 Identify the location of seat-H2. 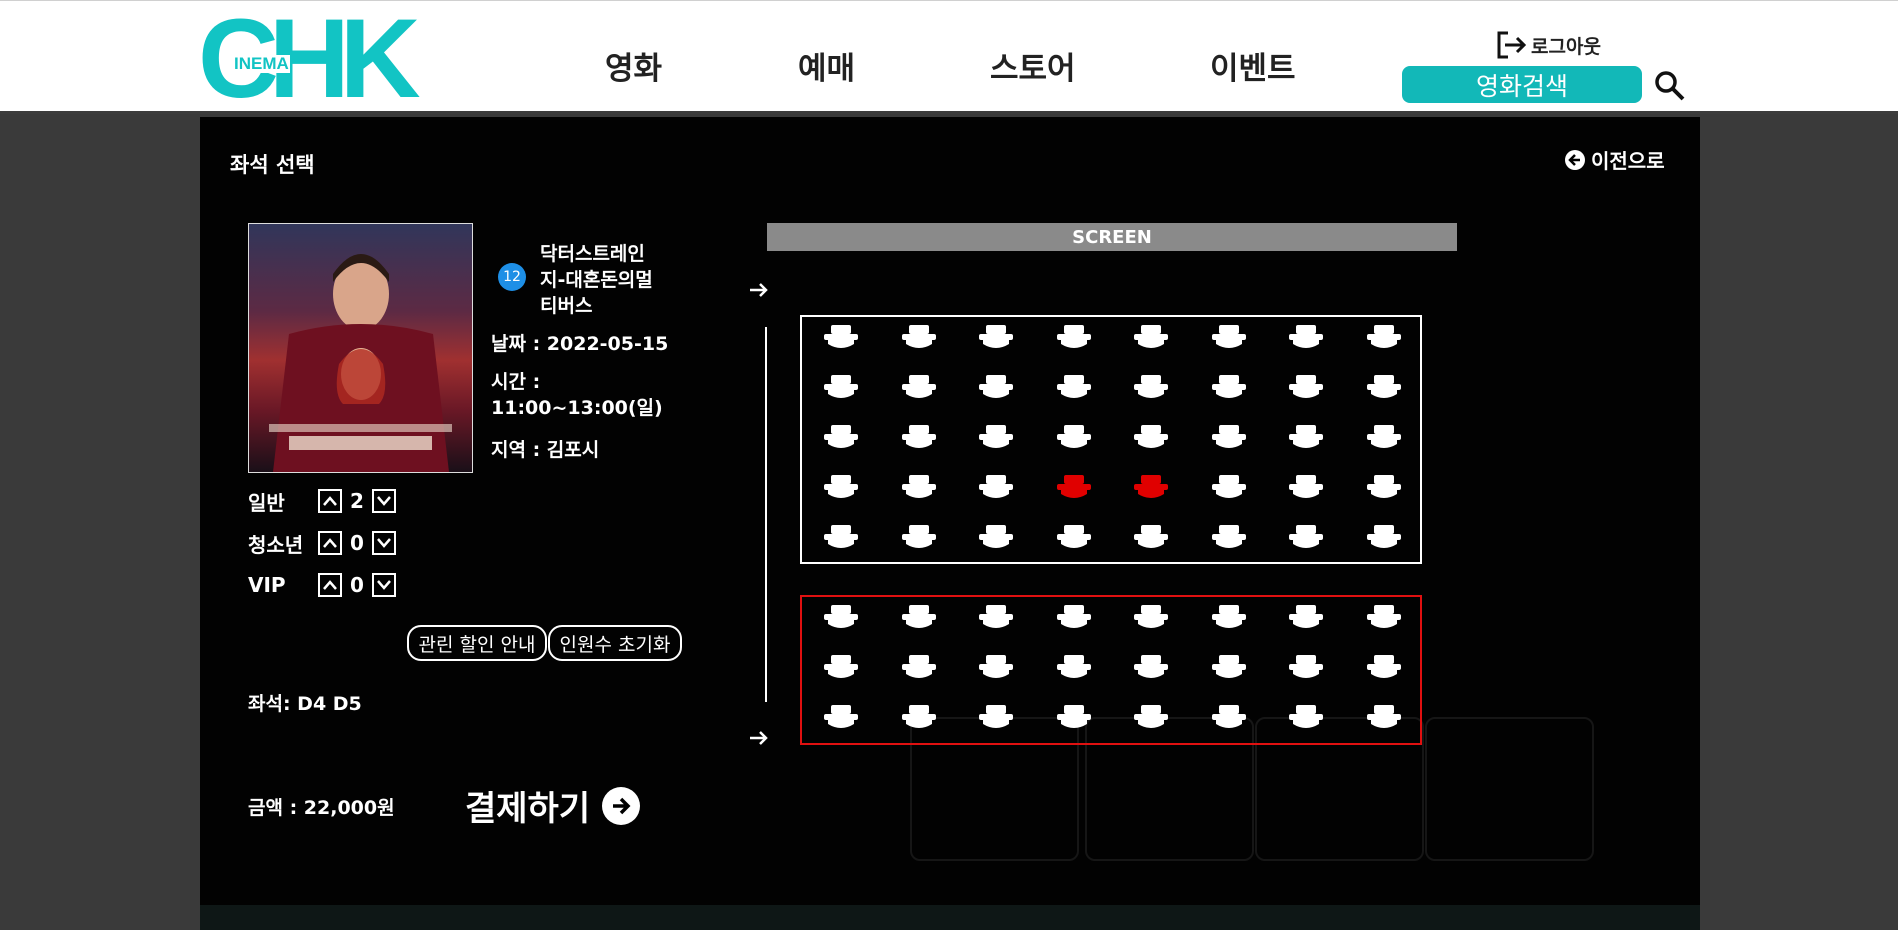
(918, 718).